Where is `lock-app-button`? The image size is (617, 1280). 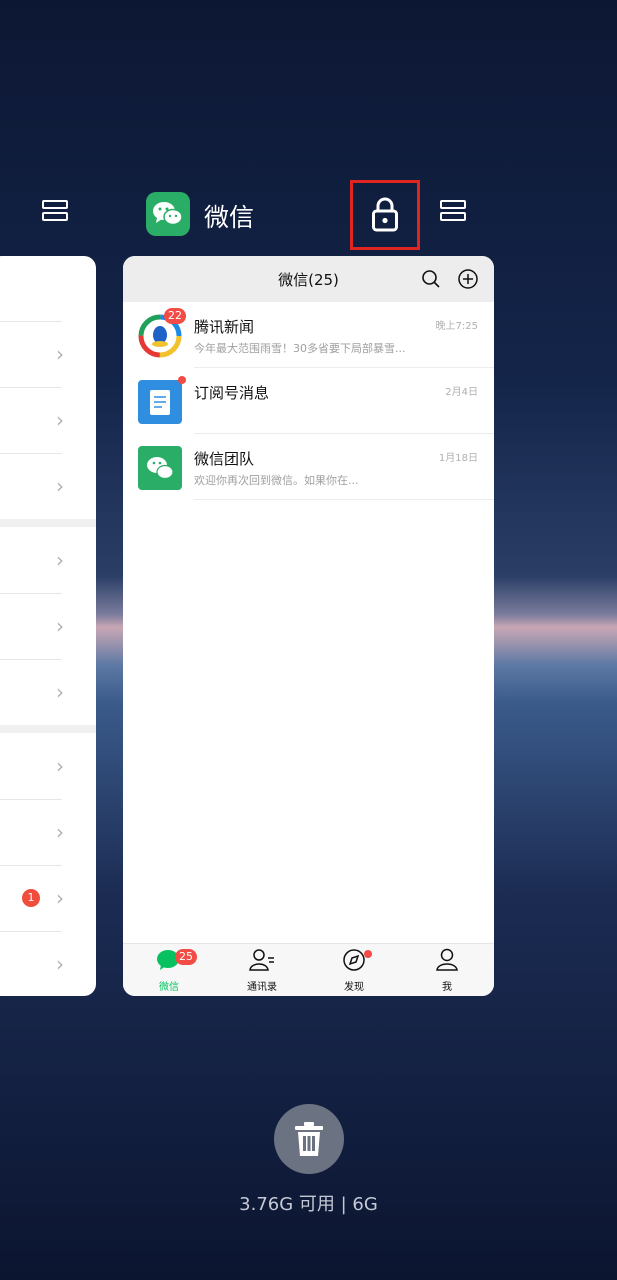
lock-app-button is located at coordinates (385, 215).